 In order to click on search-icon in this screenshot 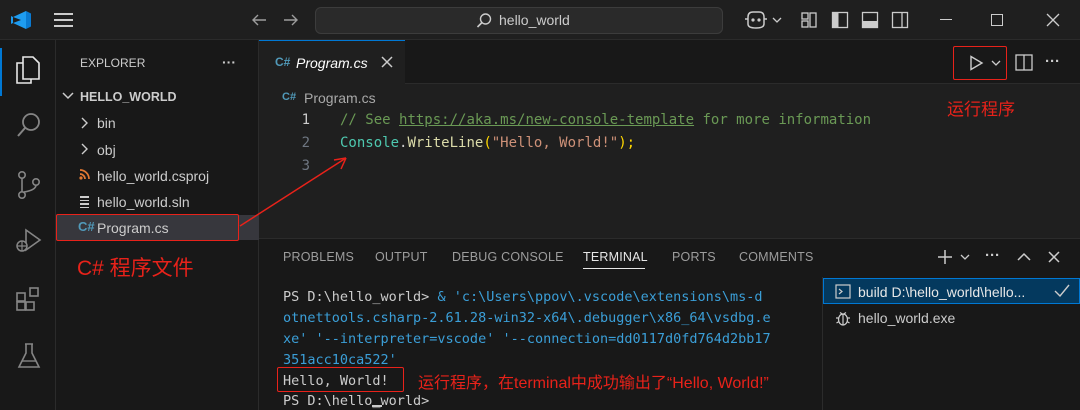, I will do `click(484, 20)`.